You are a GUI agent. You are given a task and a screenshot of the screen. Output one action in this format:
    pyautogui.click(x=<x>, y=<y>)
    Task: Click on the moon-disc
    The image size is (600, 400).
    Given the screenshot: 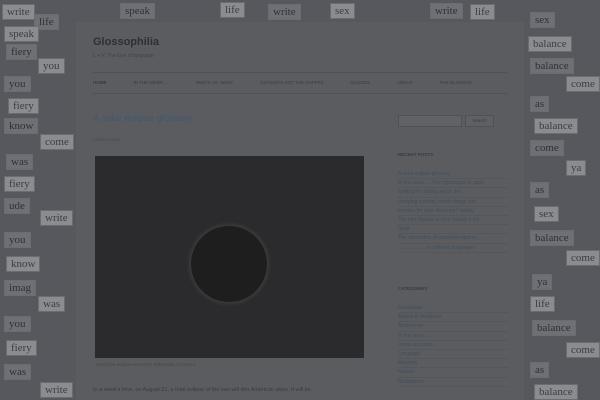 What is the action you would take?
    pyautogui.click(x=229, y=264)
    